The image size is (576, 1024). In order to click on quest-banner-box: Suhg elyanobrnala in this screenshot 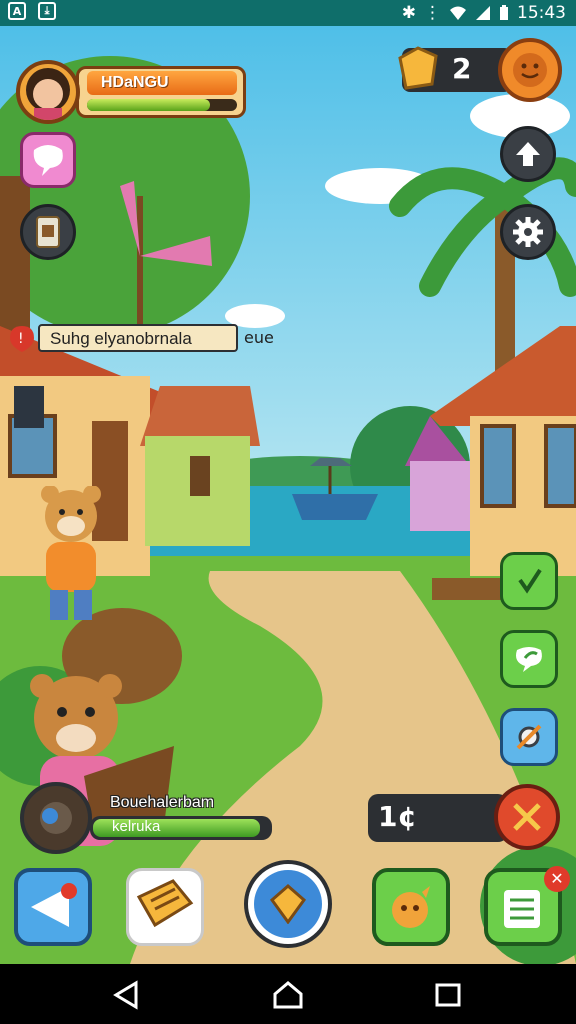, I will do `click(138, 338)`.